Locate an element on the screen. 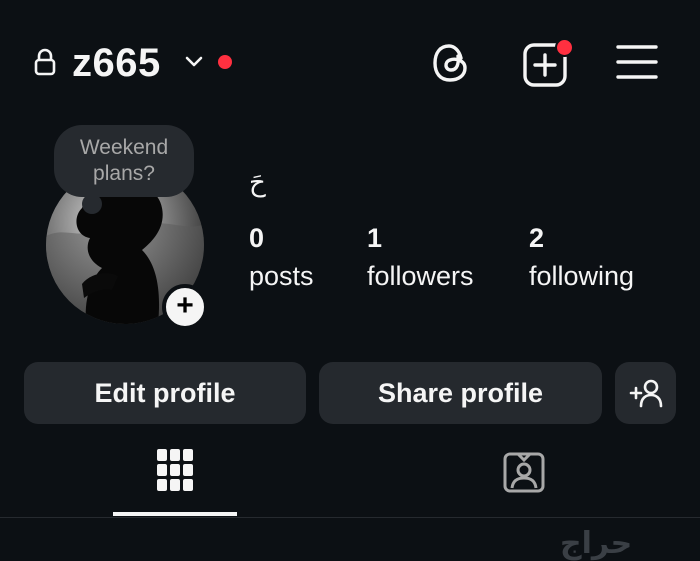 The image size is (700, 561). threads-icon is located at coordinates (451, 63).